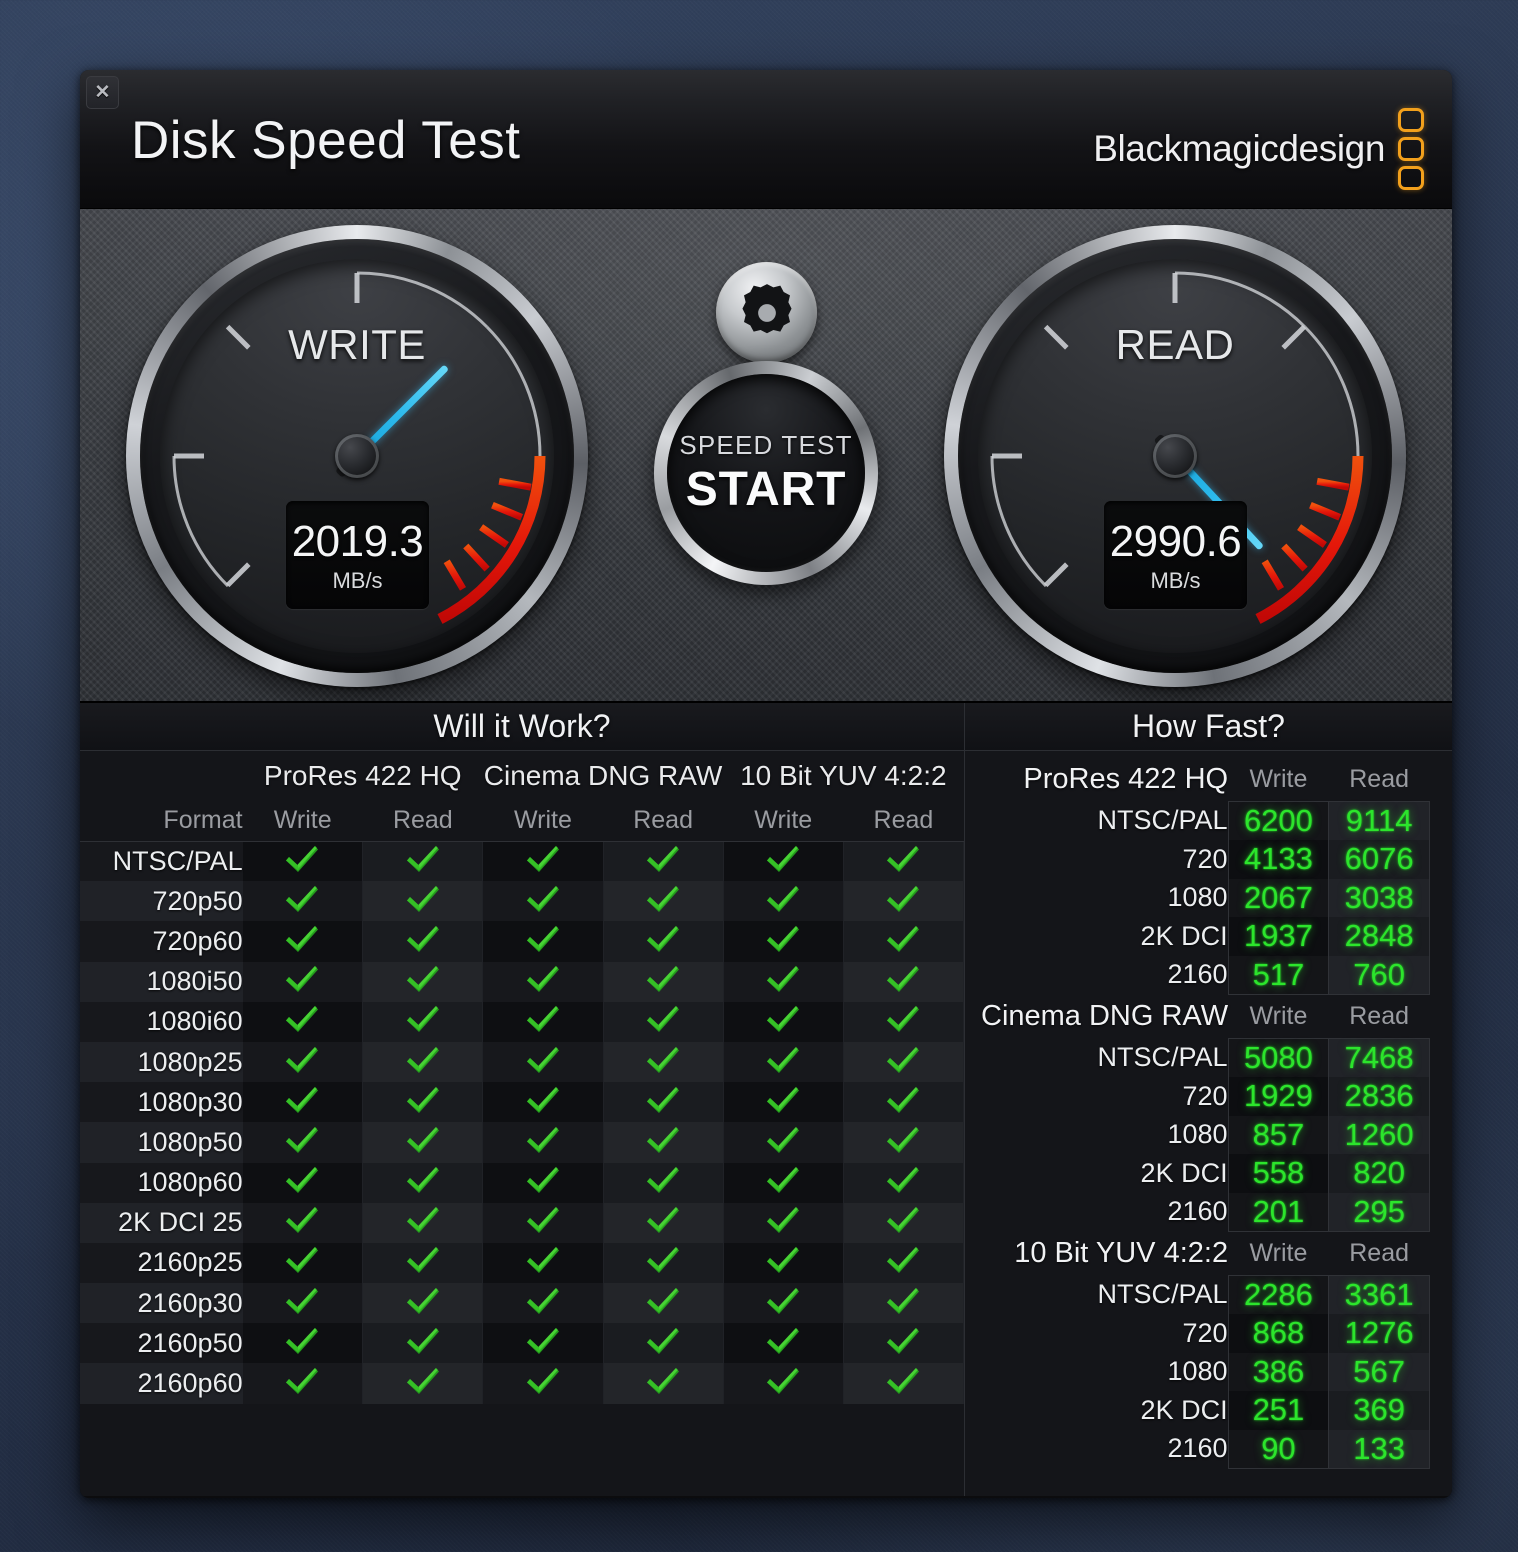  I want to click on write-needle-hub, so click(357, 456).